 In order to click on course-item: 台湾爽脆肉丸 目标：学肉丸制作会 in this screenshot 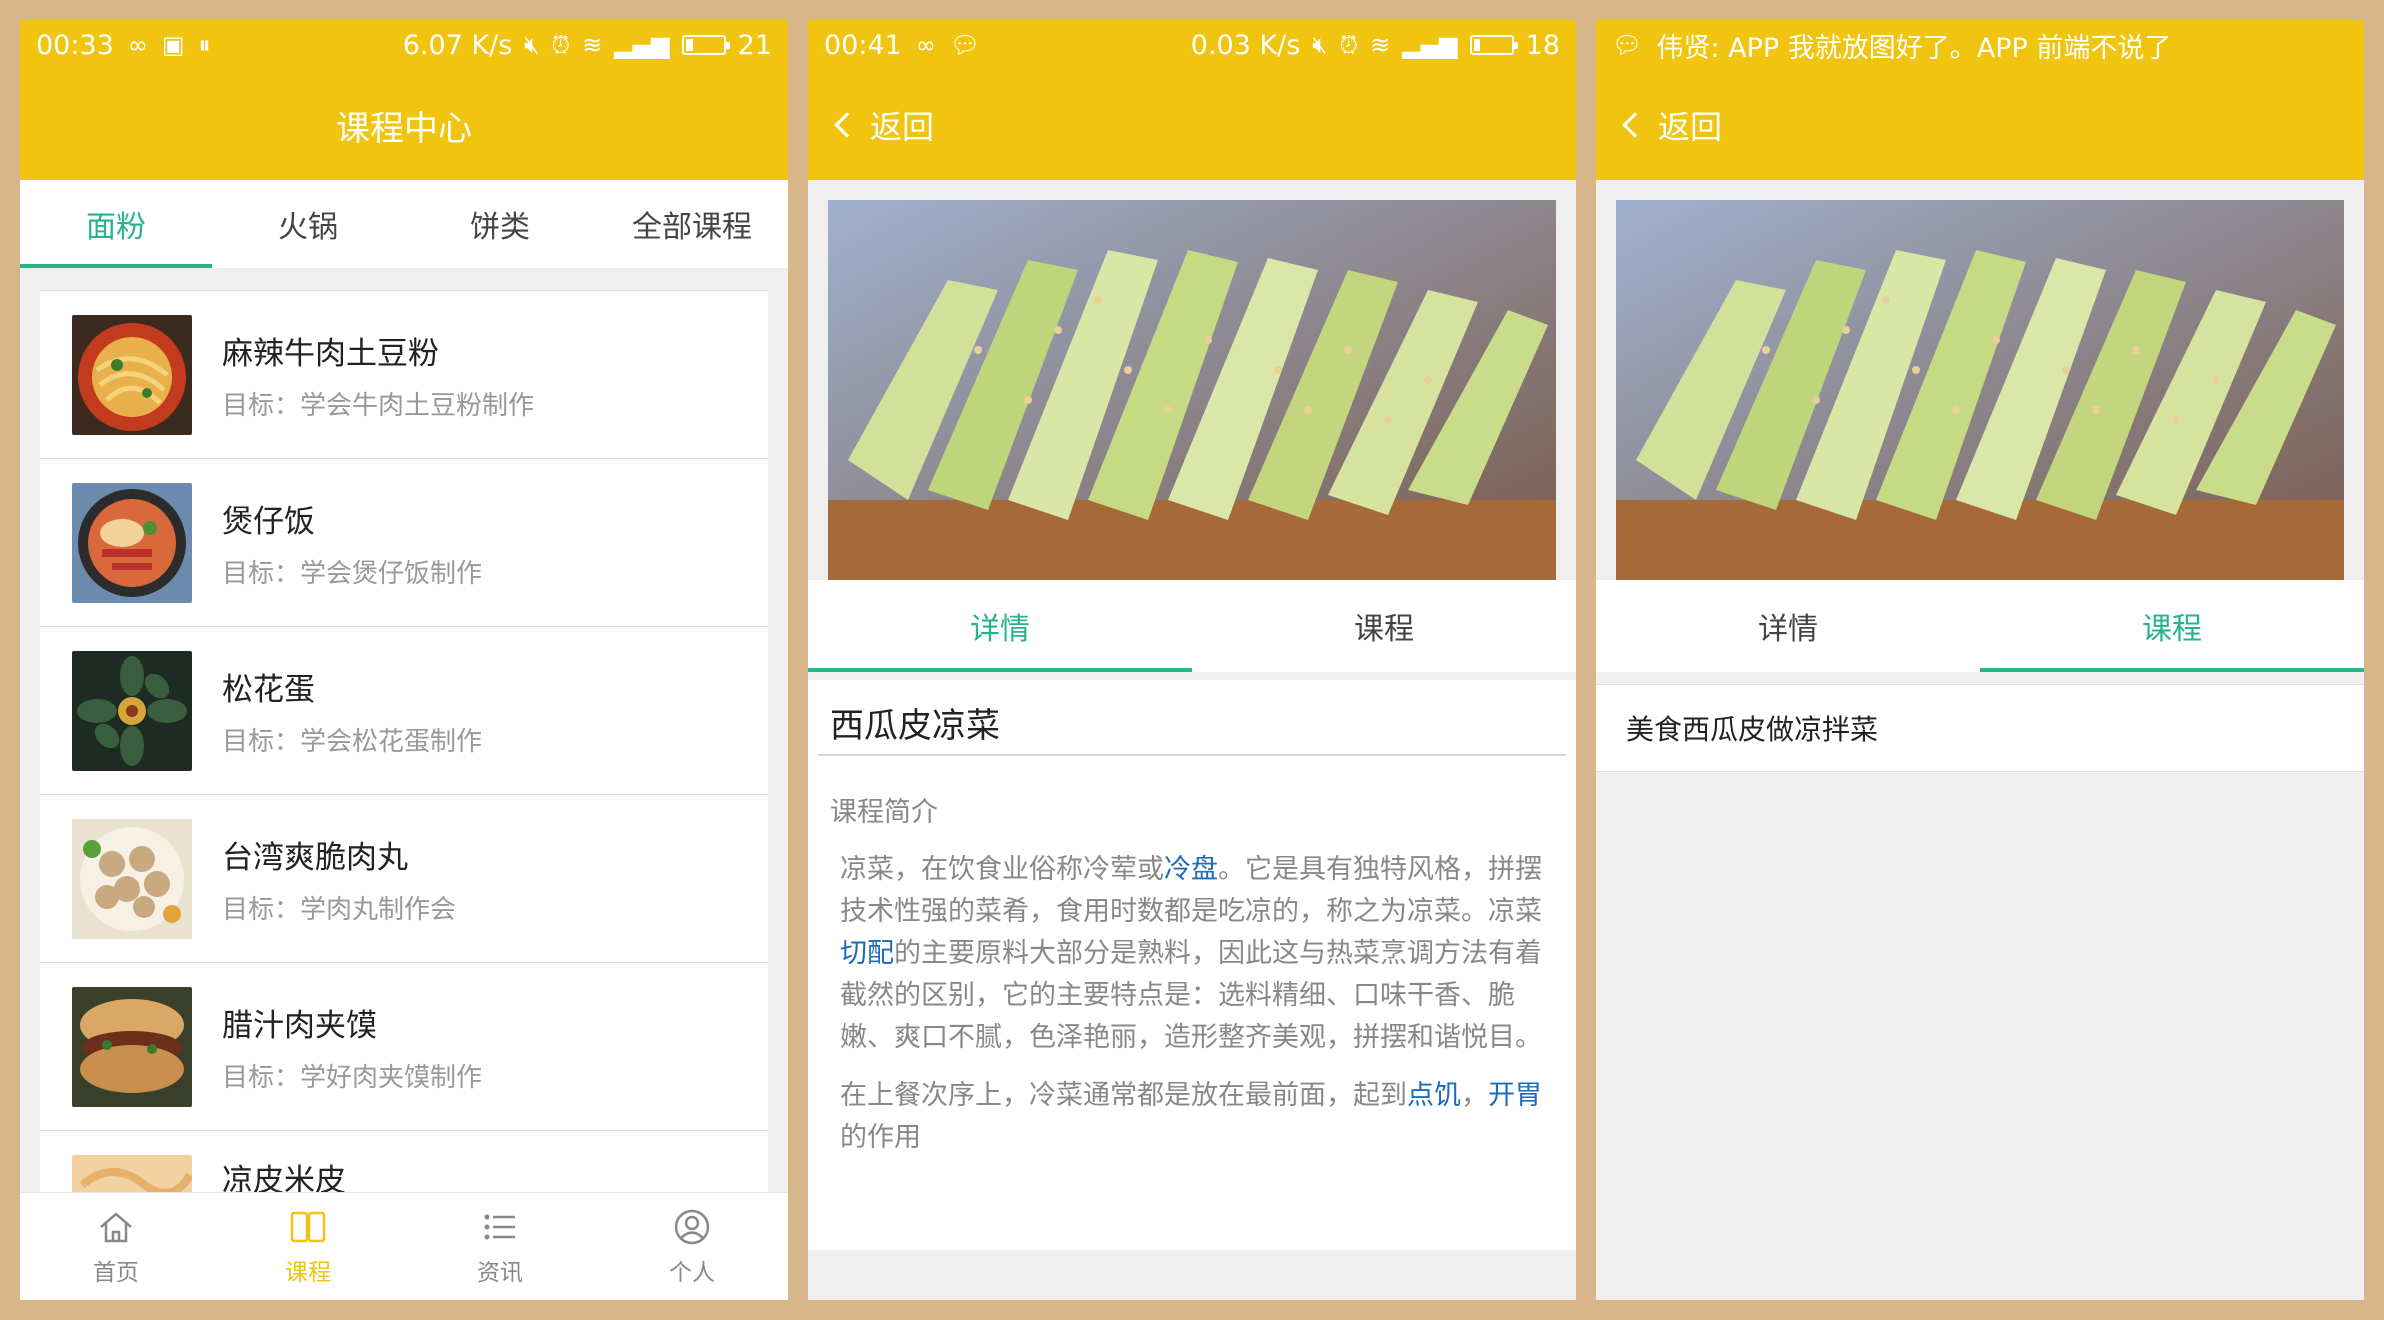, I will do `click(404, 879)`.